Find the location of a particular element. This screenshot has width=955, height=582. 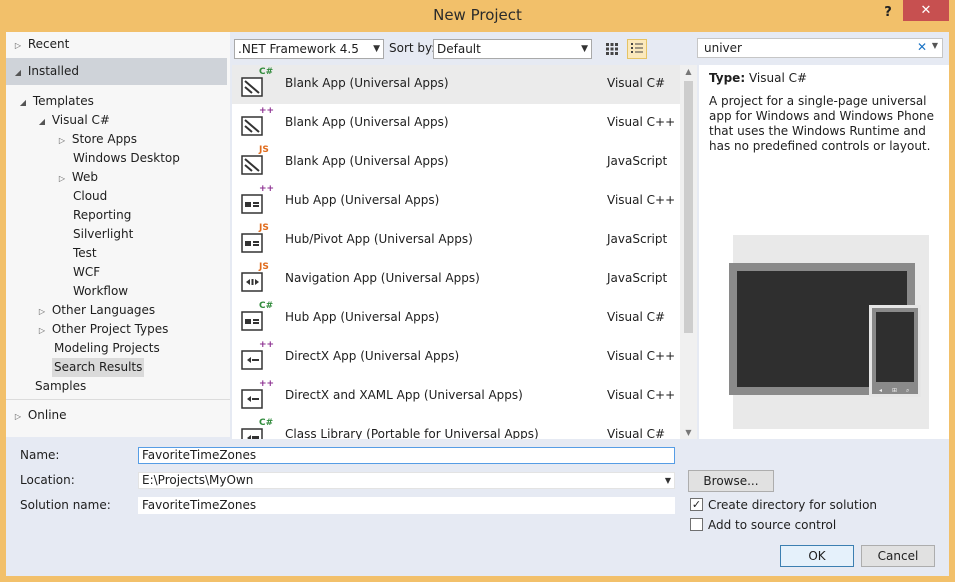

list-view-button is located at coordinates (637, 49).